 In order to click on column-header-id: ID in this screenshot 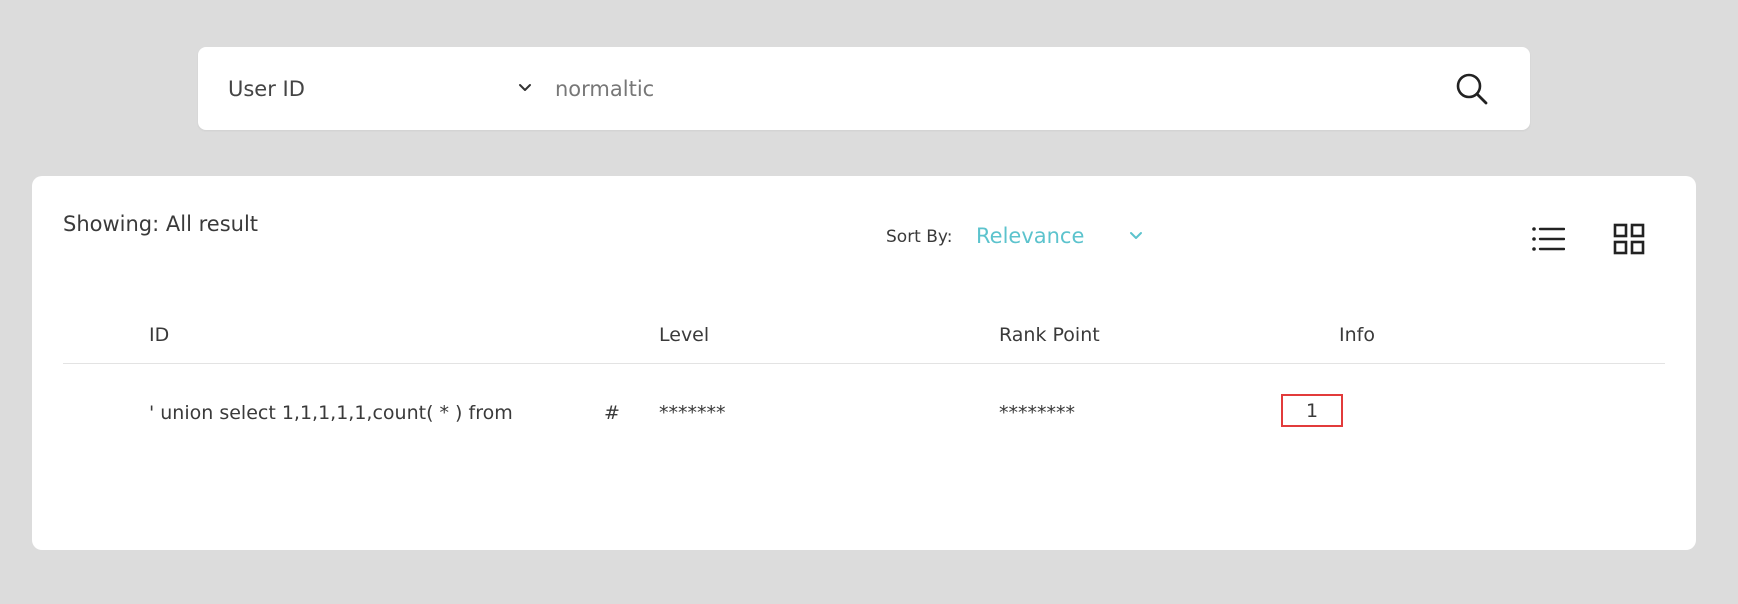, I will do `click(159, 335)`.